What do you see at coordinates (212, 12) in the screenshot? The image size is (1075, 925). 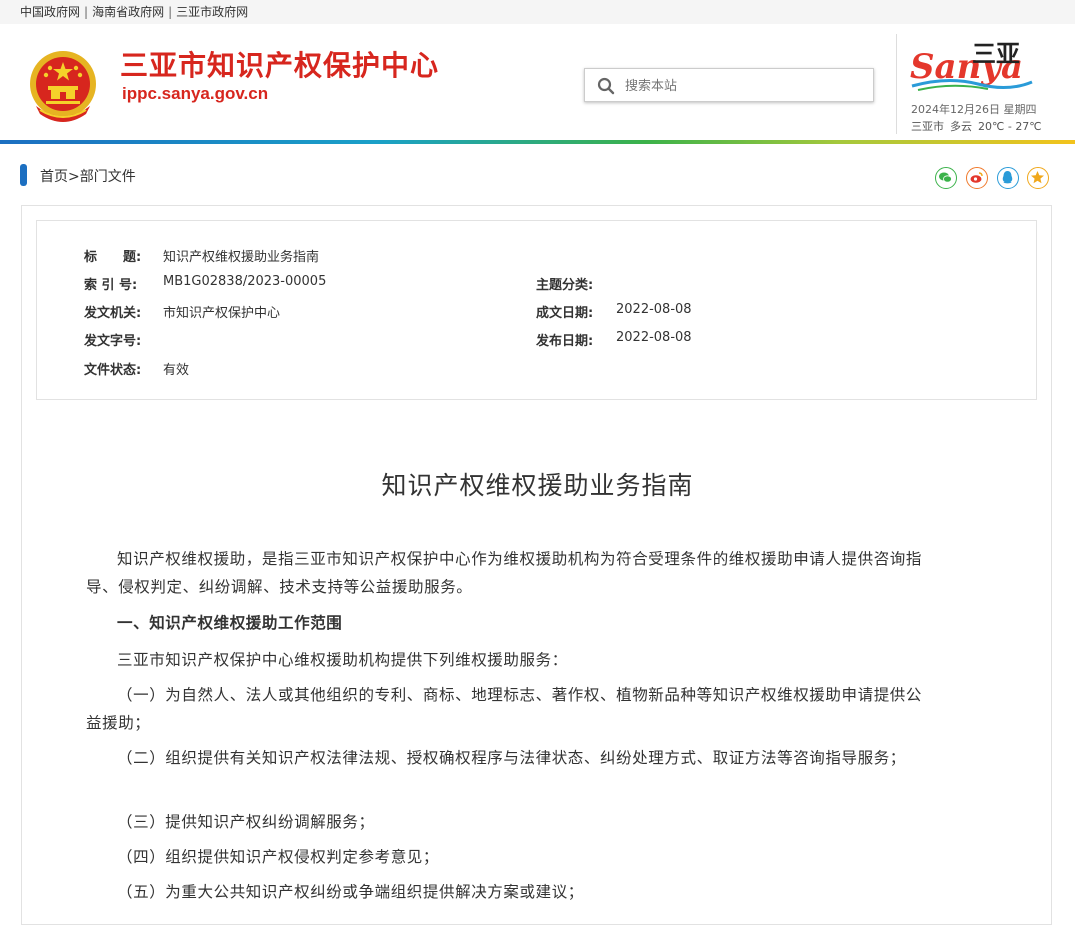 I see `link-sanya-gov: 三亚市政府网` at bounding box center [212, 12].